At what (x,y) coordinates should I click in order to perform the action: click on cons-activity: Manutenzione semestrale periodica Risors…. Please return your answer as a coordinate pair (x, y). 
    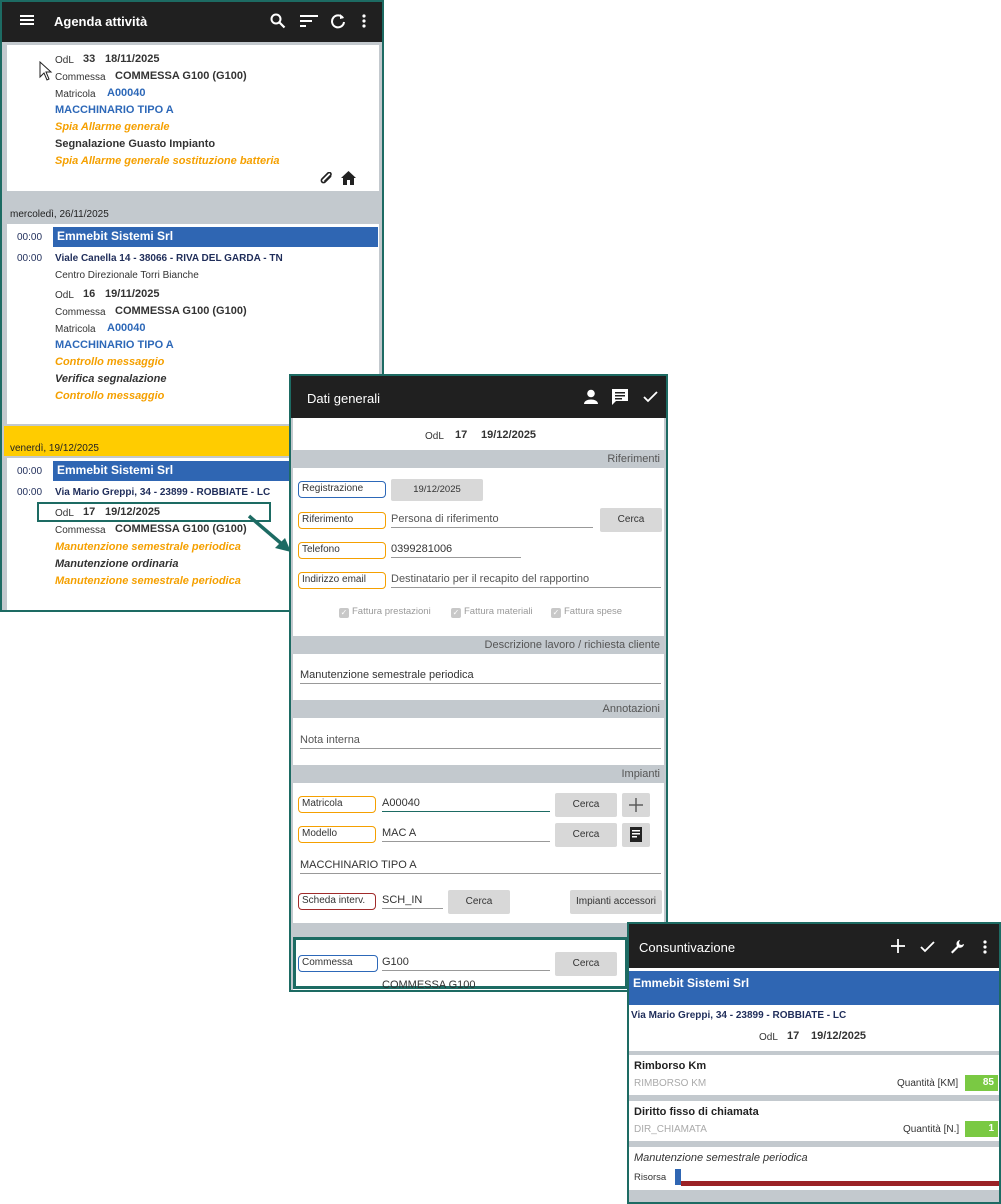
    Looking at the image, I should click on (814, 1168).